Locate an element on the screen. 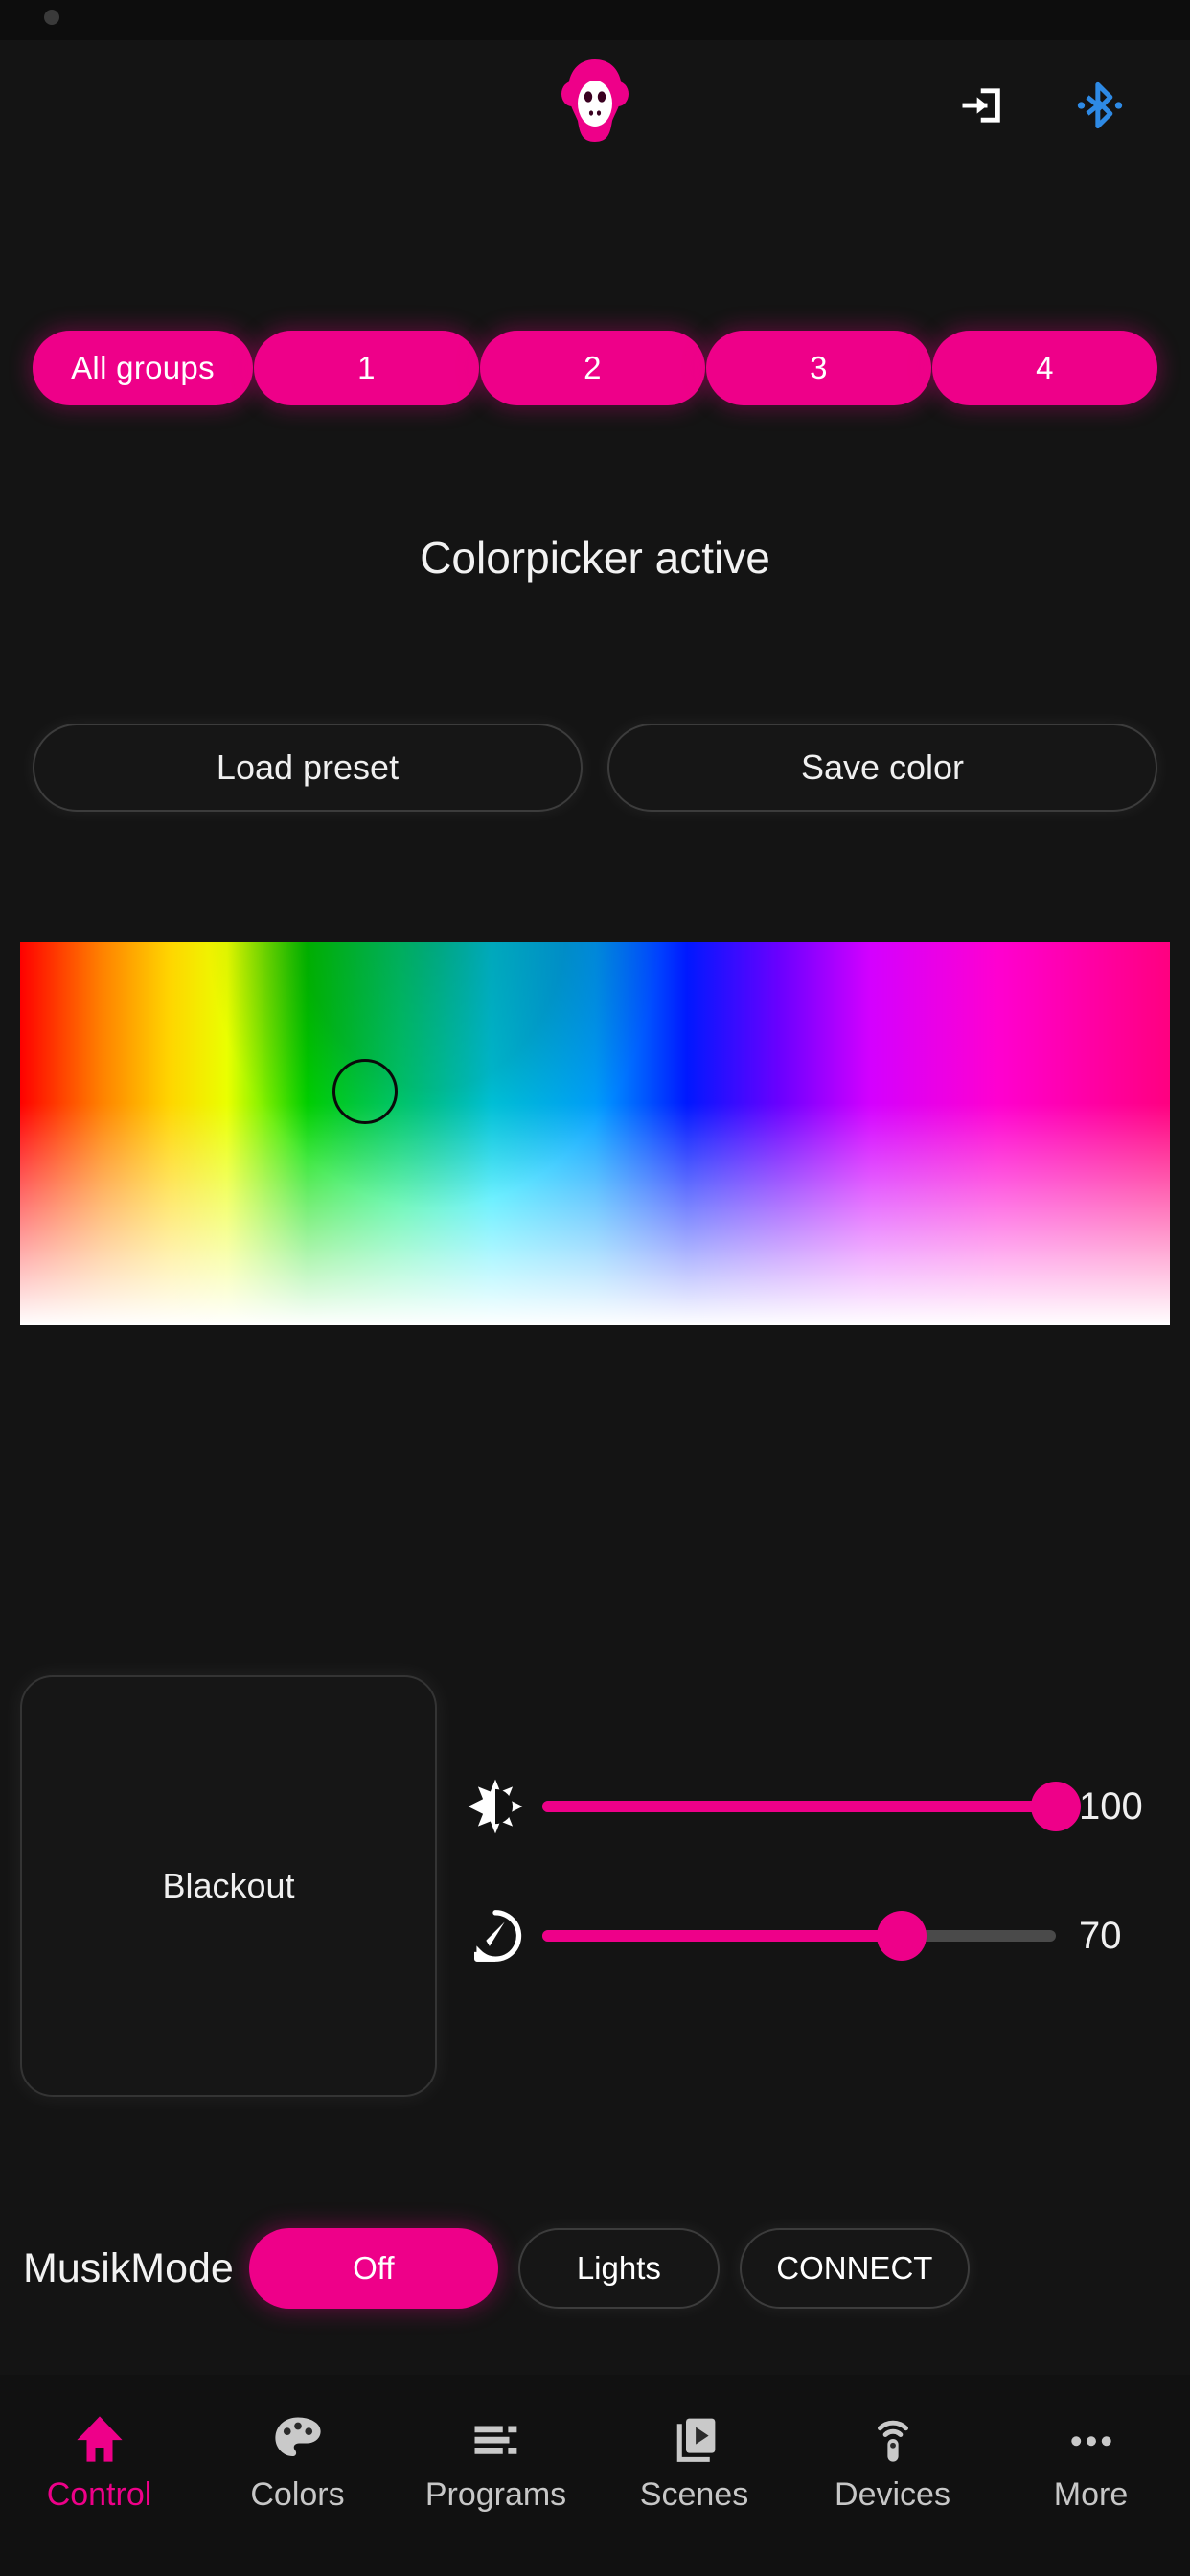  group-label: 4 is located at coordinates (1045, 367).